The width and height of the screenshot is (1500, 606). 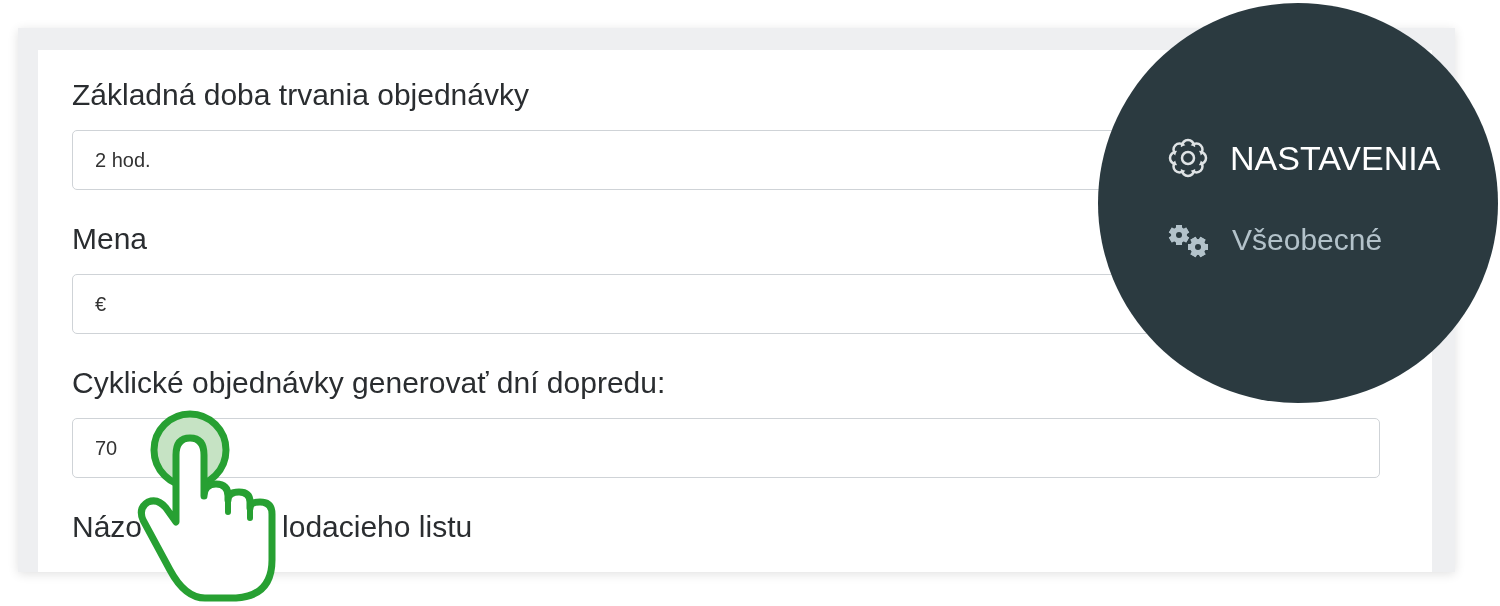 I want to click on field-label: Základná doba trvania objednávky, so click(x=300, y=95).